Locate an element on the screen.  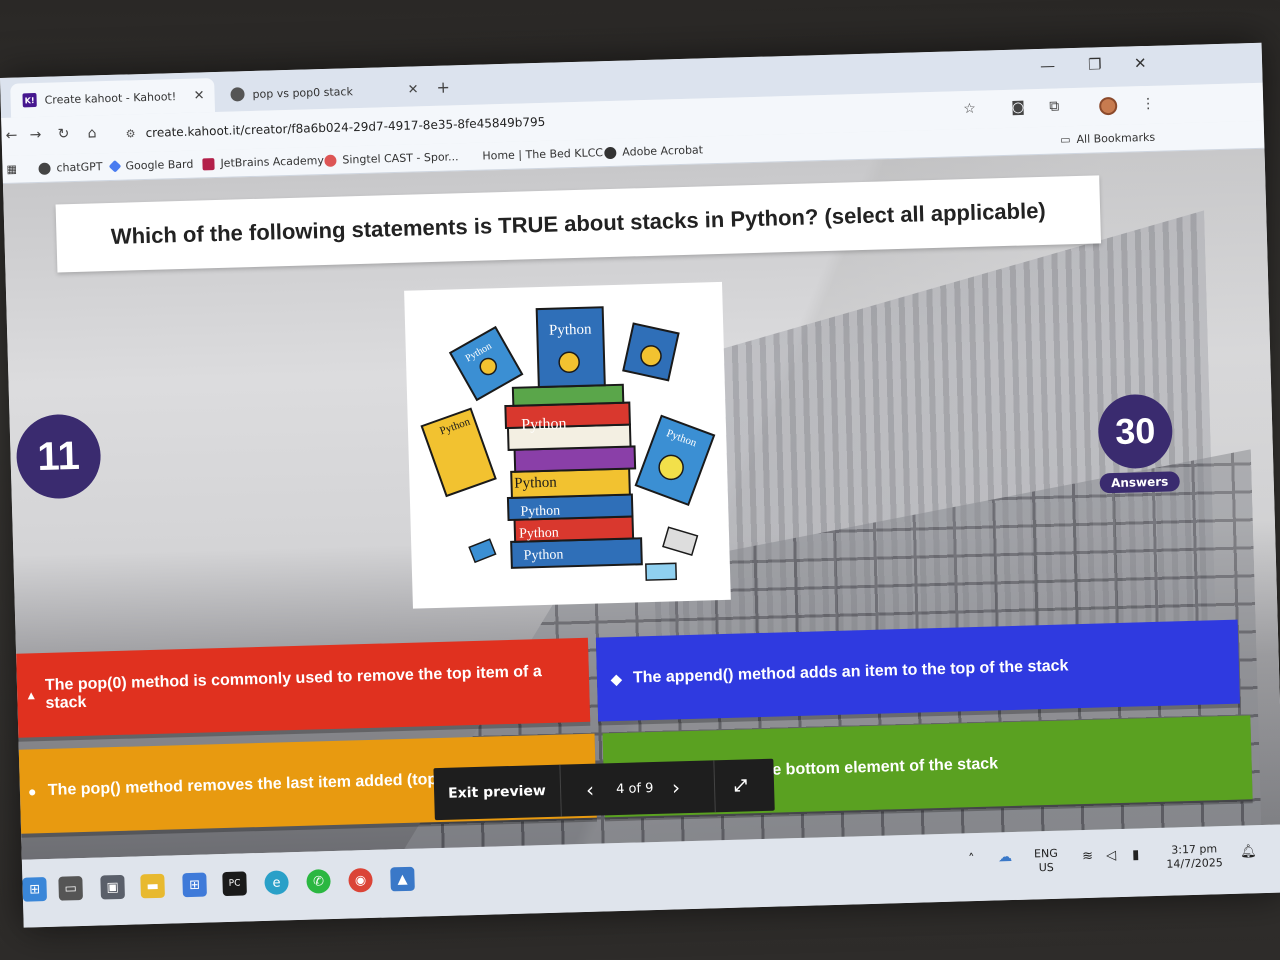
exit-preview-button: Exit preview is located at coordinates (497, 792).